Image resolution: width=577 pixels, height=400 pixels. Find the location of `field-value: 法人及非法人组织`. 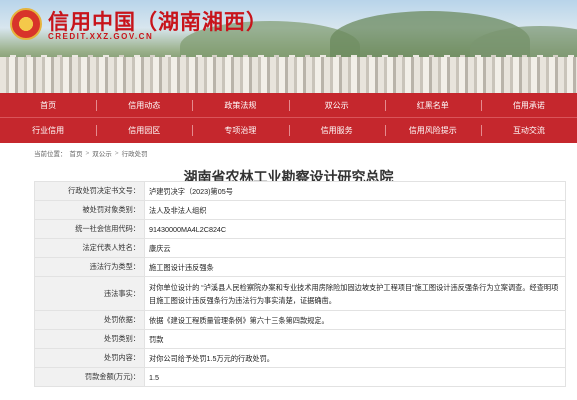

field-value: 法人及非法人组织 is located at coordinates (355, 210).